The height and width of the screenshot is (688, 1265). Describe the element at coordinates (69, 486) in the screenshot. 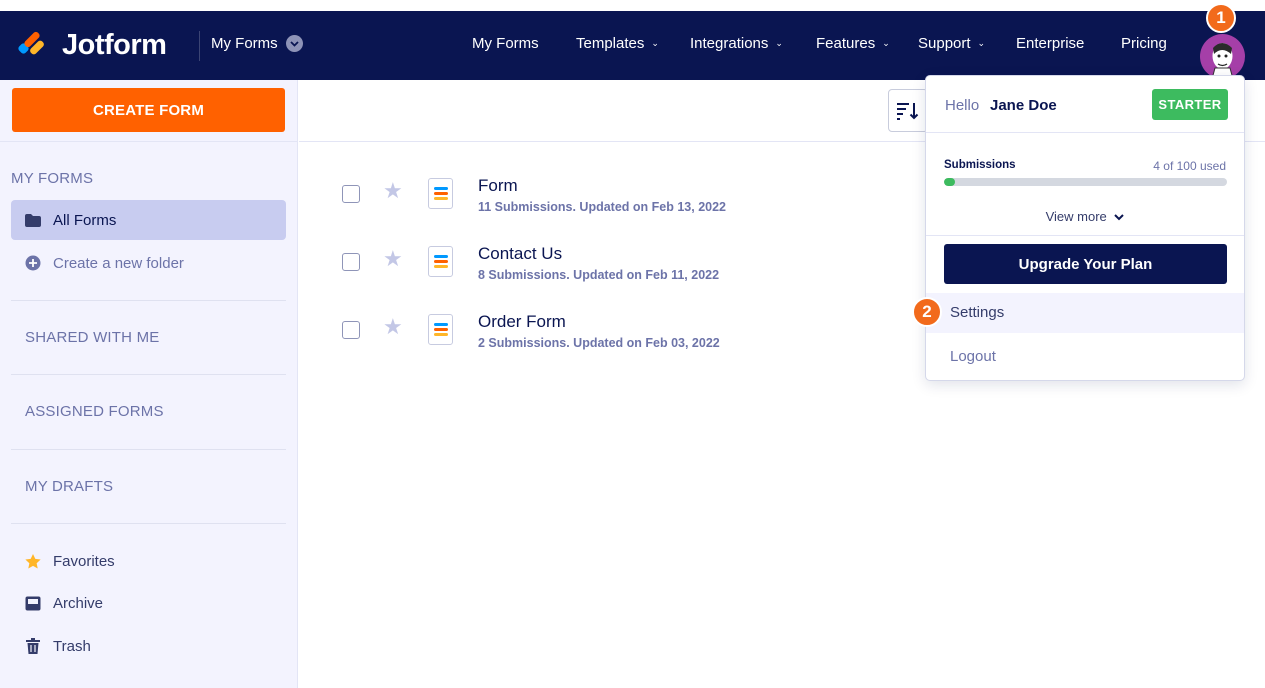

I see `sidebar-item-my-drafts: MY DRAFTS` at that location.